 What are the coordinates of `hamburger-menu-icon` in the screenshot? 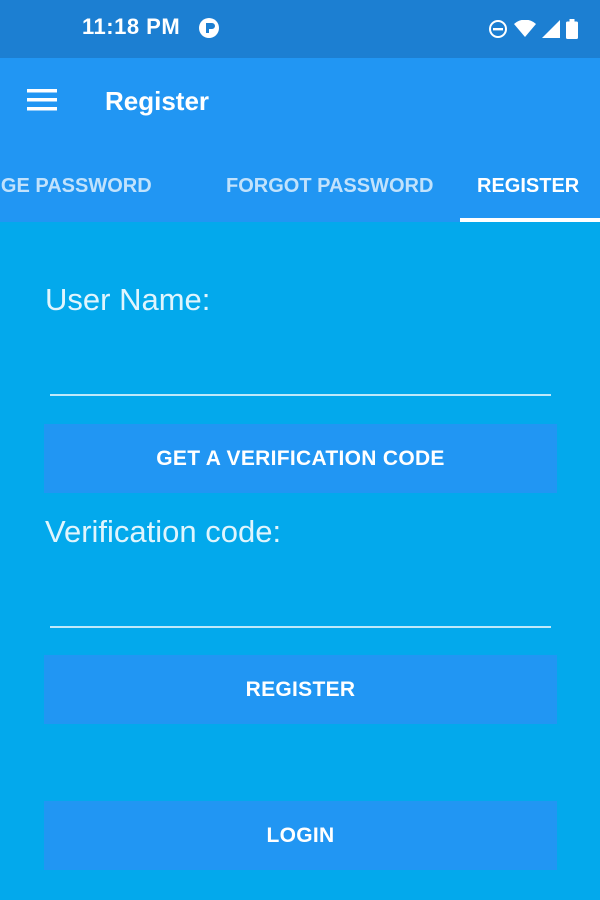 It's located at (42, 100).